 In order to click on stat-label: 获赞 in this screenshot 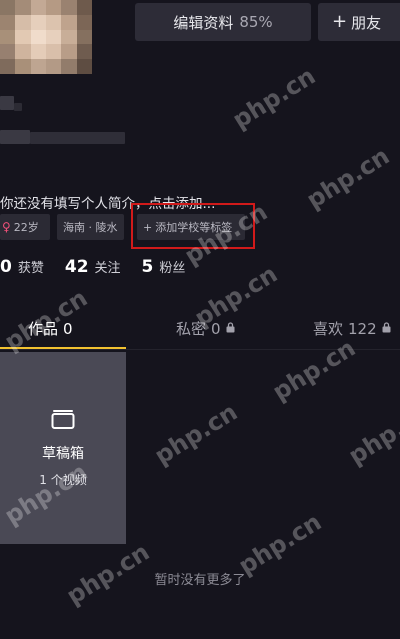, I will do `click(30, 268)`.